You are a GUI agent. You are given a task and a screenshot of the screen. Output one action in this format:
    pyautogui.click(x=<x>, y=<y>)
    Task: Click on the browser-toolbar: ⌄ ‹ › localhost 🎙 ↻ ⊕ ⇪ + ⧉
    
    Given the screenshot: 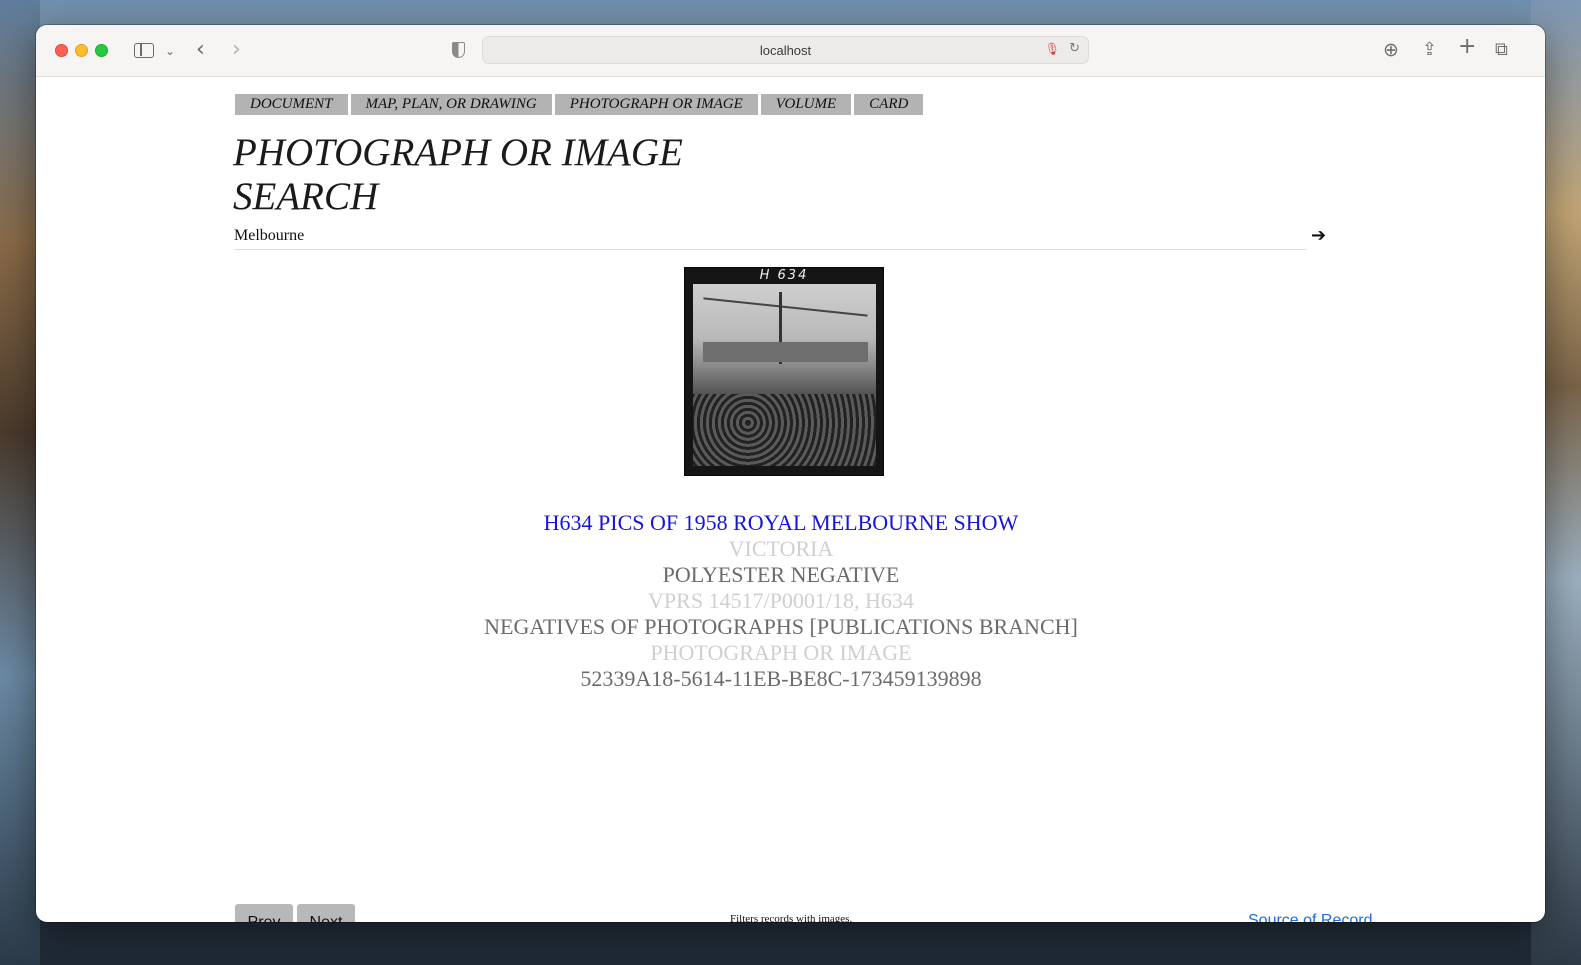 What is the action you would take?
    pyautogui.click(x=790, y=51)
    